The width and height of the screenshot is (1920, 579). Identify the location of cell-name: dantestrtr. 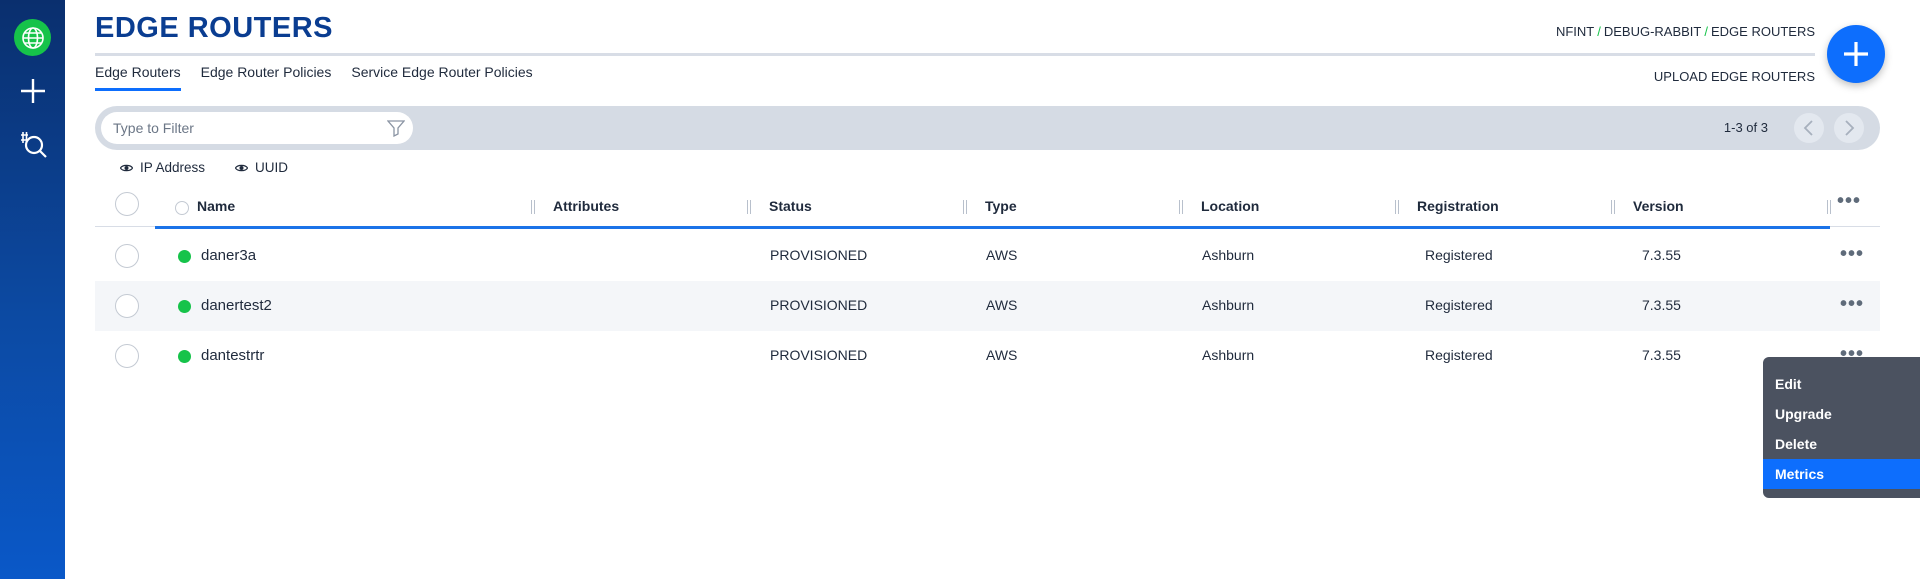
(232, 355).